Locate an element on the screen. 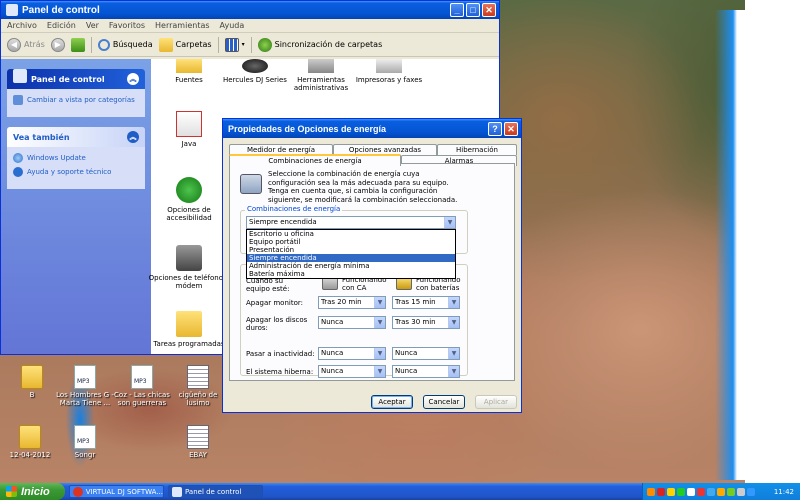 The width and height of the screenshot is (800, 500). apply-button: Aplicar is located at coordinates (496, 402).